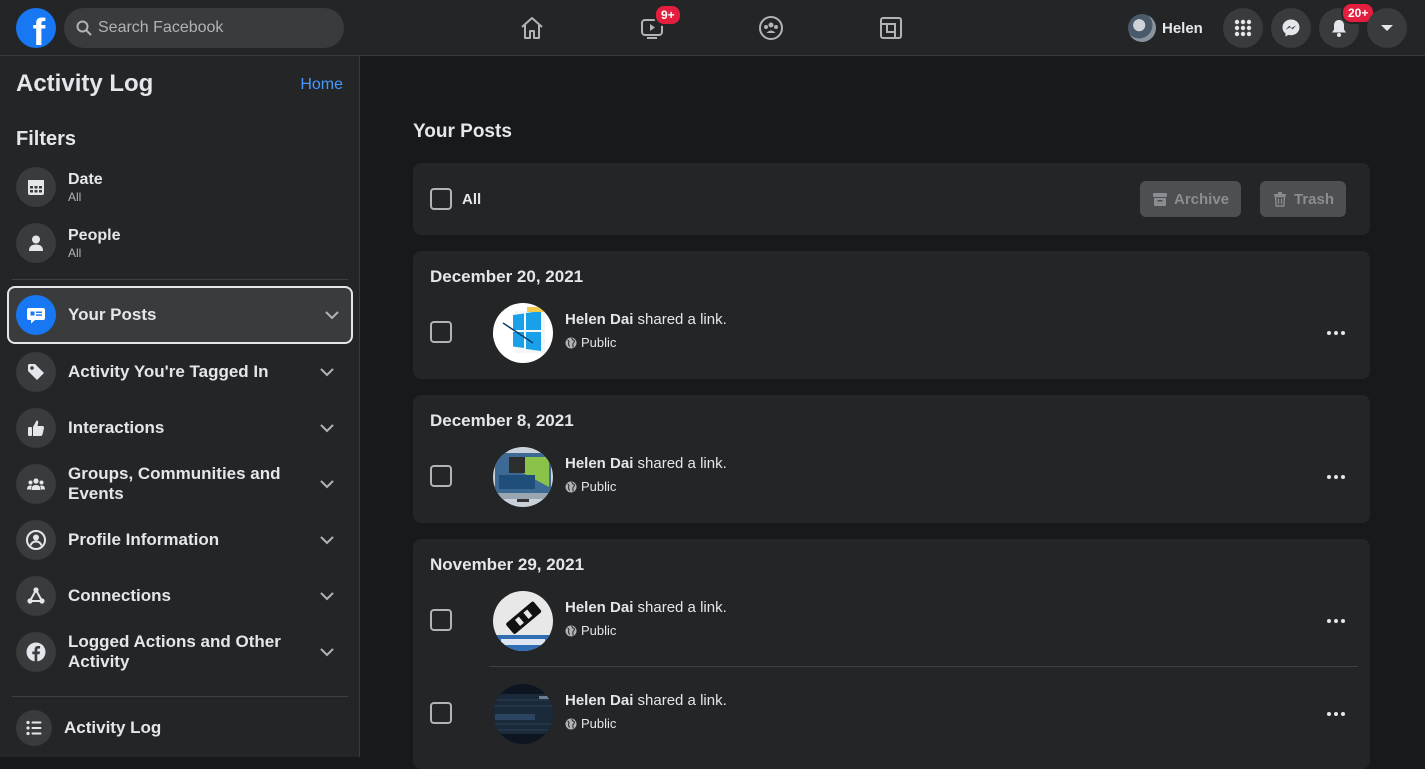 This screenshot has height=769, width=1425. Describe the element at coordinates (36, 372) in the screenshot. I see `tag-icon` at that location.